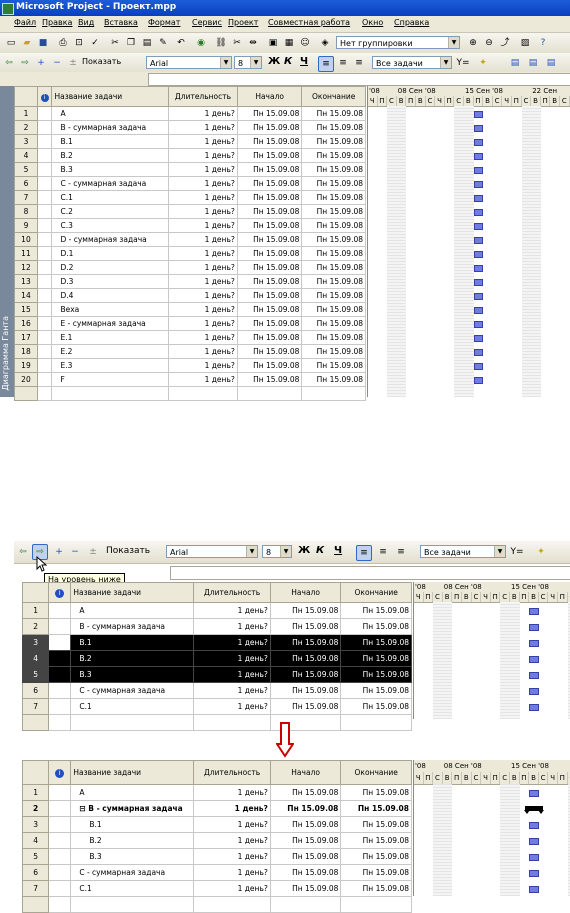 The image size is (570, 913). What do you see at coordinates (383, 552) in the screenshot?
I see `align-center-icon: ≡` at bounding box center [383, 552].